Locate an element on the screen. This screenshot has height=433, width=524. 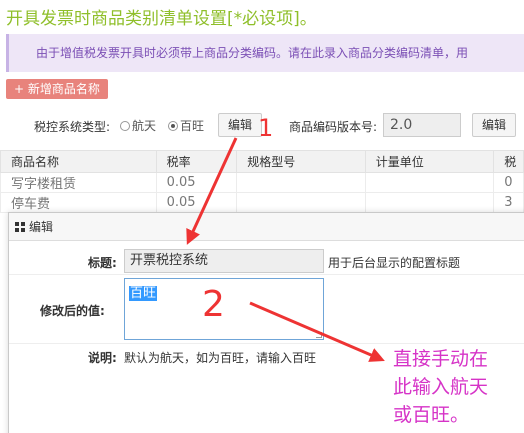
desc-text: 默认为航天，如为百旺，请输入百旺 is located at coordinates (220, 358).